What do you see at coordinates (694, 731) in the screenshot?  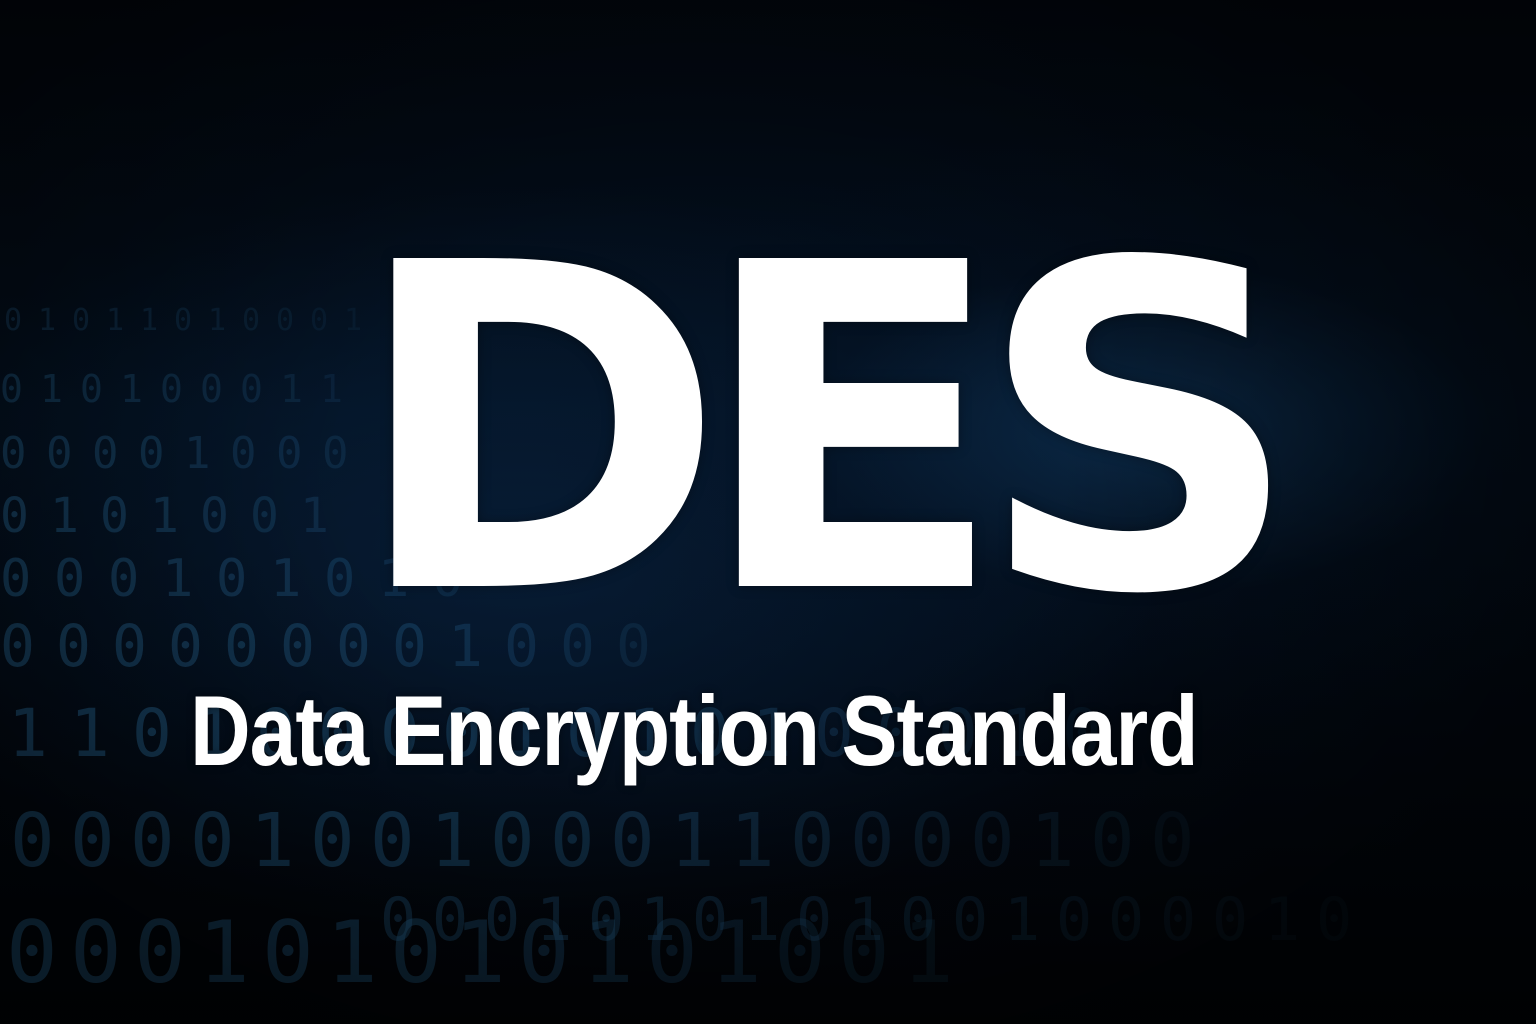 I see `page-subtitle: Data Encryption Standard` at bounding box center [694, 731].